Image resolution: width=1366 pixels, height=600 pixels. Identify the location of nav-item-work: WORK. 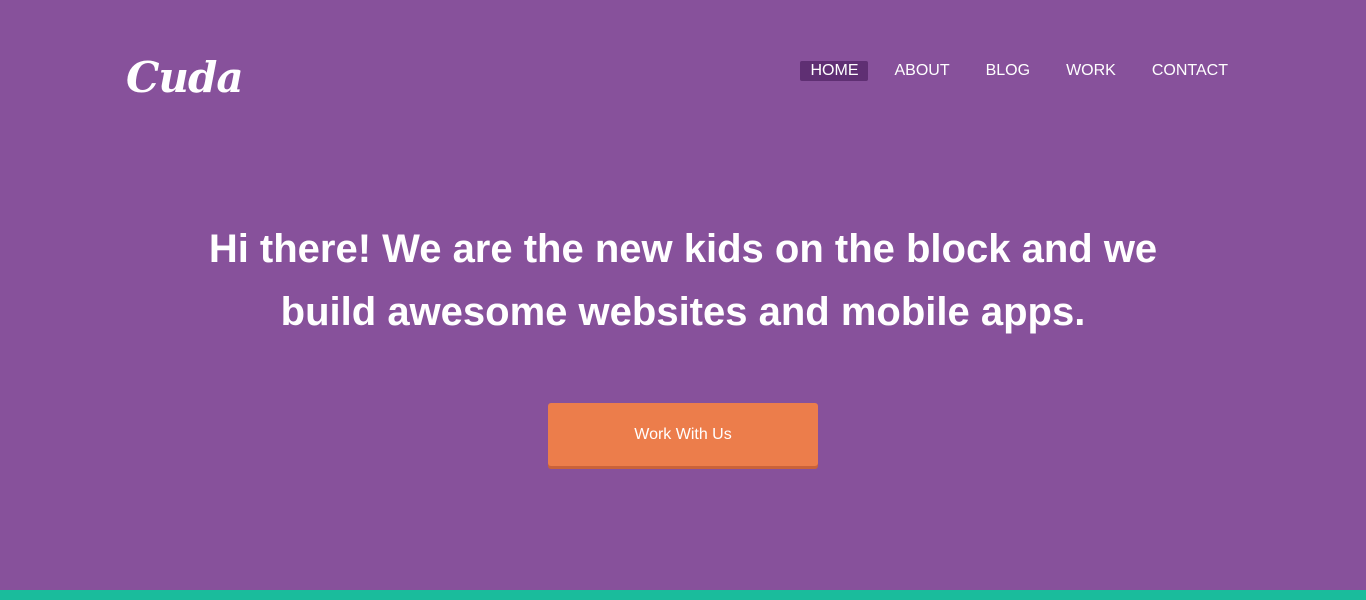
(1091, 71).